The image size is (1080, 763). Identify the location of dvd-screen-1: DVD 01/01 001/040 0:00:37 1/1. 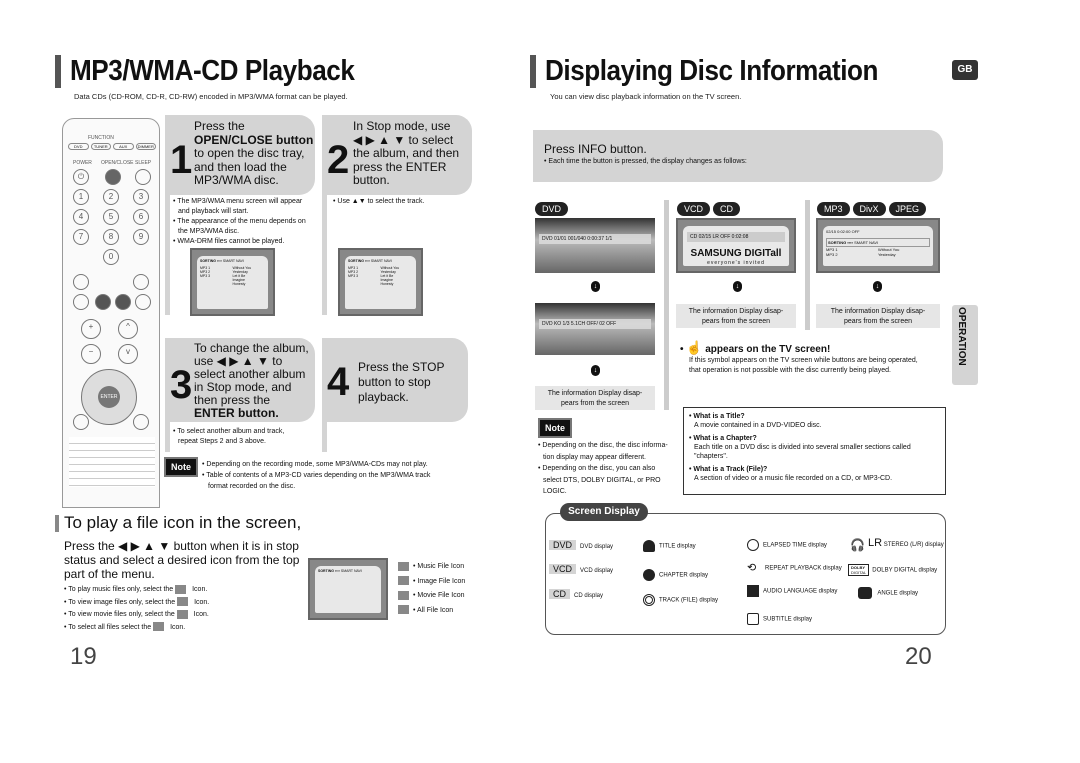
(595, 245).